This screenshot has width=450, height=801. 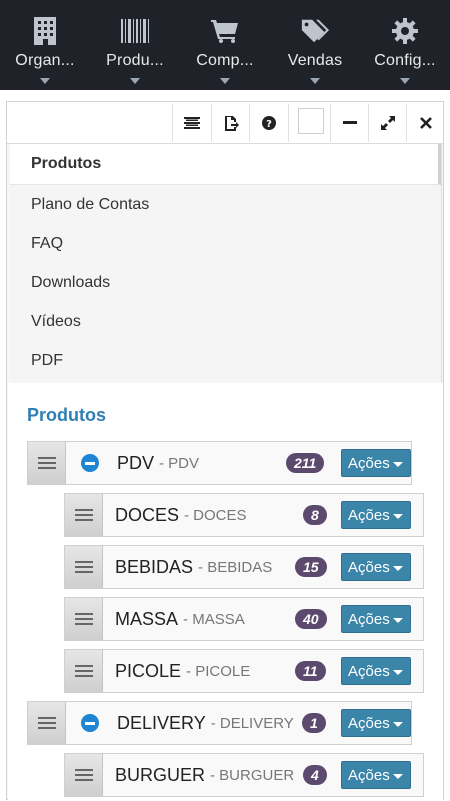 What do you see at coordinates (425, 123) in the screenshot?
I see `close-icon` at bounding box center [425, 123].